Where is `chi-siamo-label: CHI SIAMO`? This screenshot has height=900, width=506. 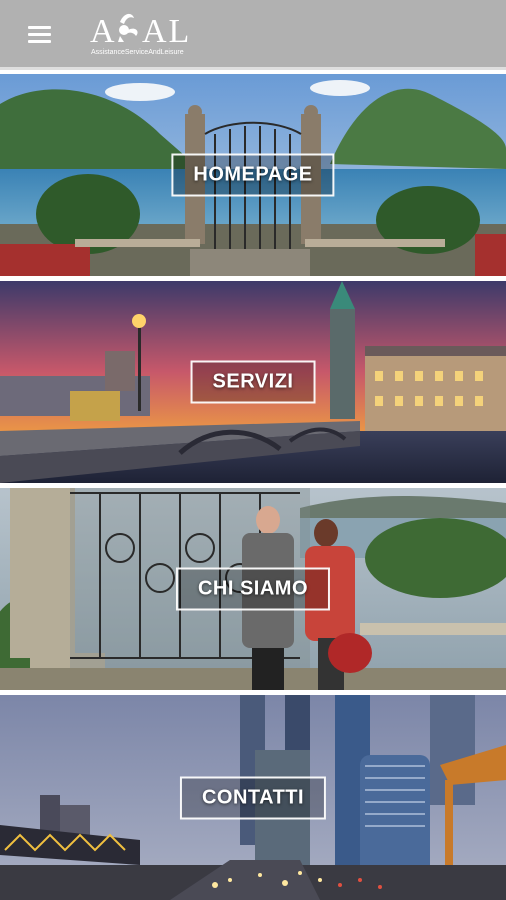
chi-siamo-label: CHI SIAMO is located at coordinates (253, 589).